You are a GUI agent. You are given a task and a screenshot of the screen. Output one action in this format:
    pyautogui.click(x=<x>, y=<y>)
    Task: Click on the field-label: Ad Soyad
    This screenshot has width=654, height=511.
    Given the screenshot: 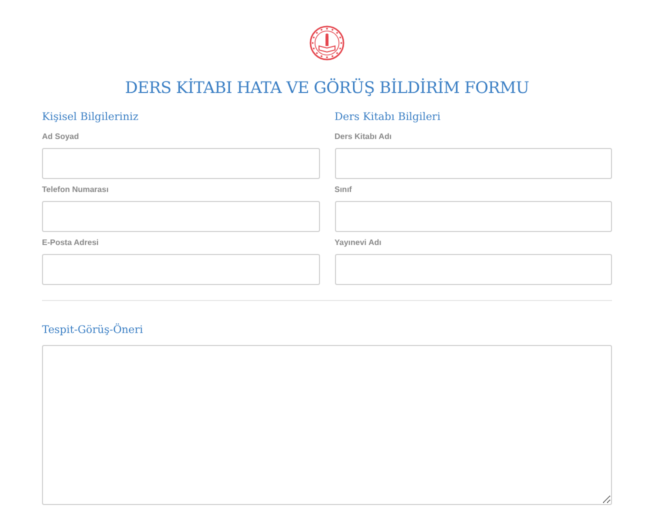 What is the action you would take?
    pyautogui.click(x=60, y=137)
    